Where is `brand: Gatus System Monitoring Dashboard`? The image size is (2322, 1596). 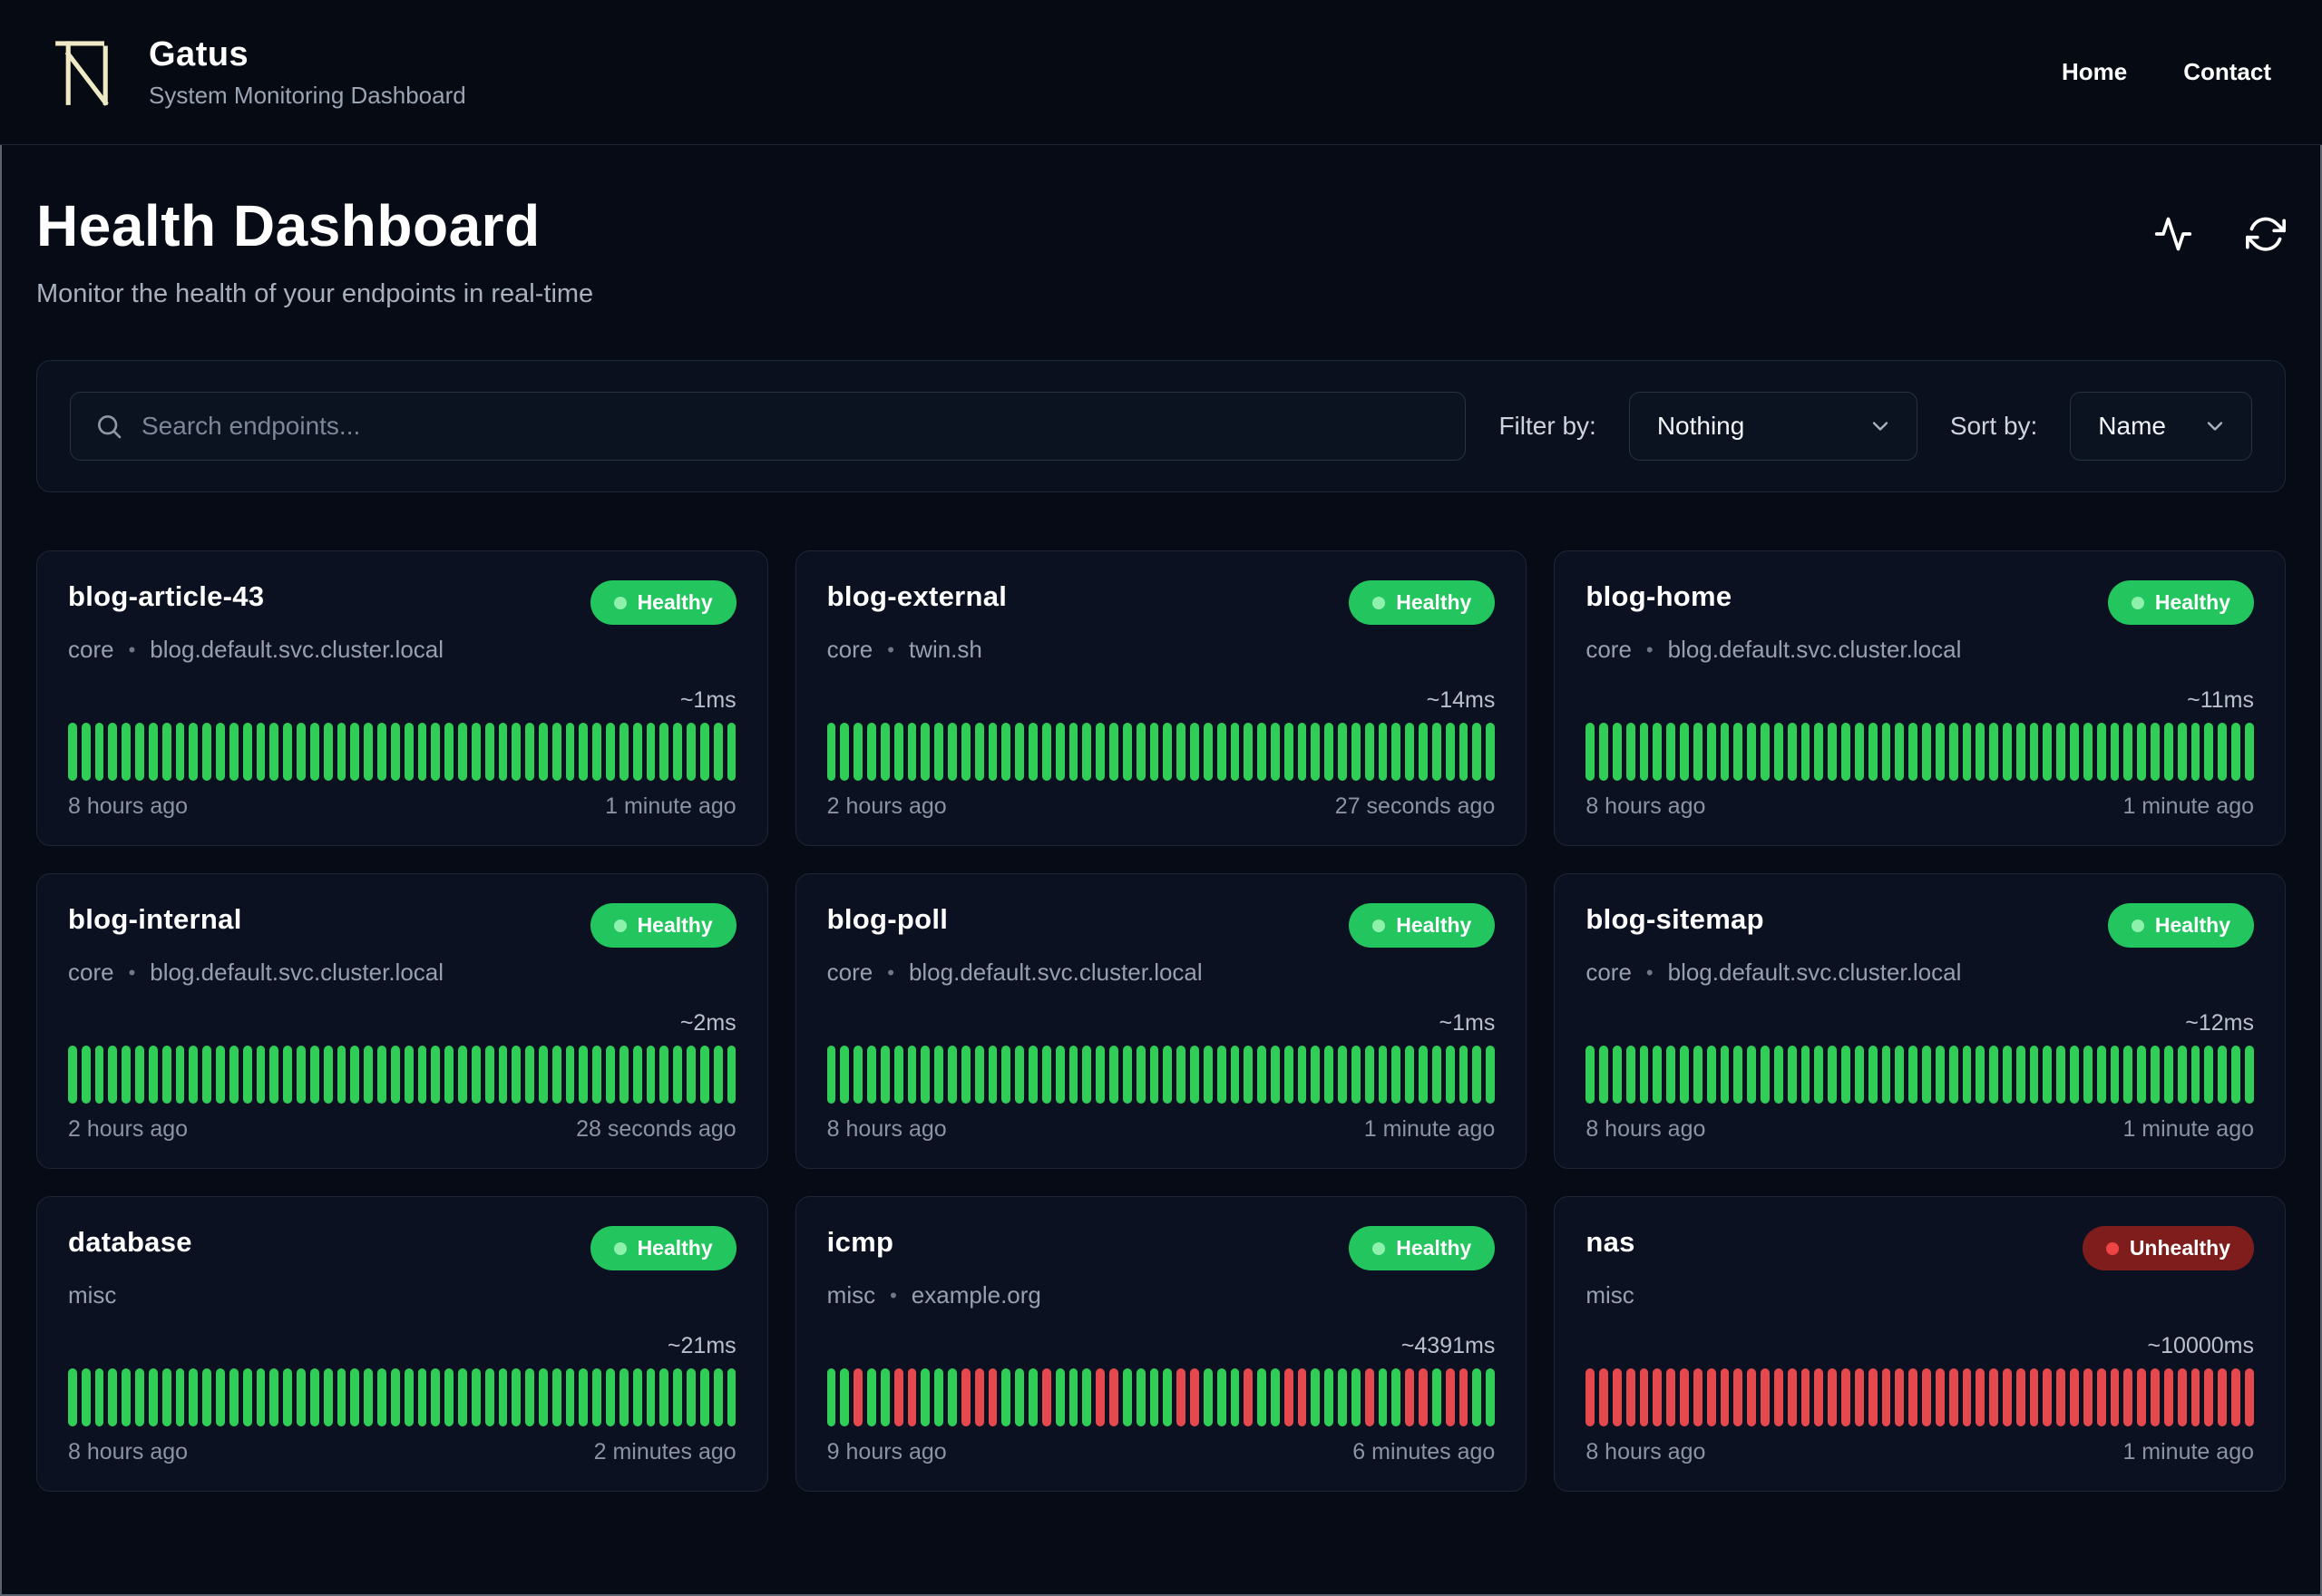 brand: Gatus System Monitoring Dashboard is located at coordinates (258, 72).